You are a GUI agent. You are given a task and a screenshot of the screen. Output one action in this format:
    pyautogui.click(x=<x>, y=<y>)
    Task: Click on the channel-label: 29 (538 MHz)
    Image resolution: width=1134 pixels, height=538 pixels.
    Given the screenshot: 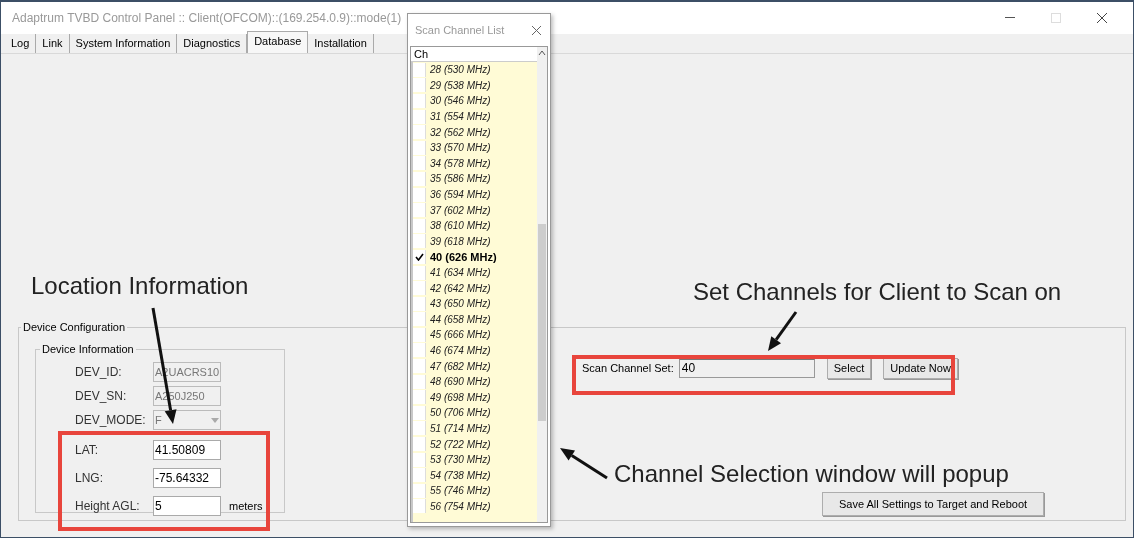 What is the action you would take?
    pyautogui.click(x=460, y=85)
    